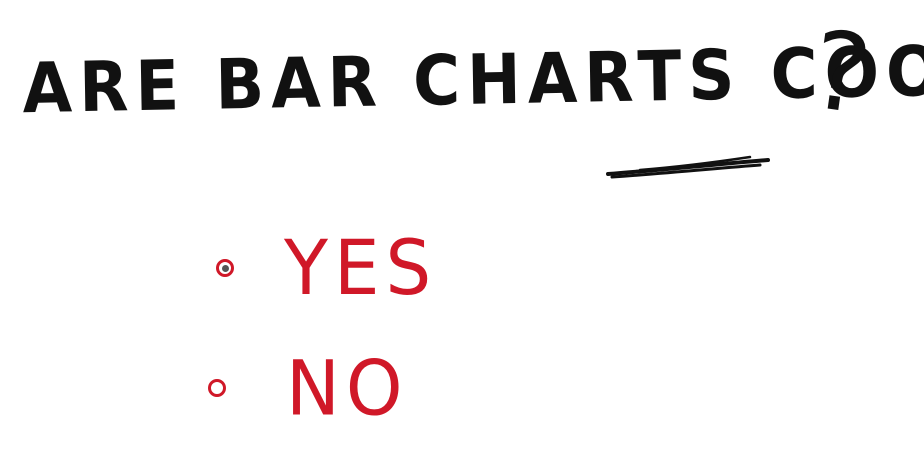  I want to click on option-no-label: NO, so click(347, 388).